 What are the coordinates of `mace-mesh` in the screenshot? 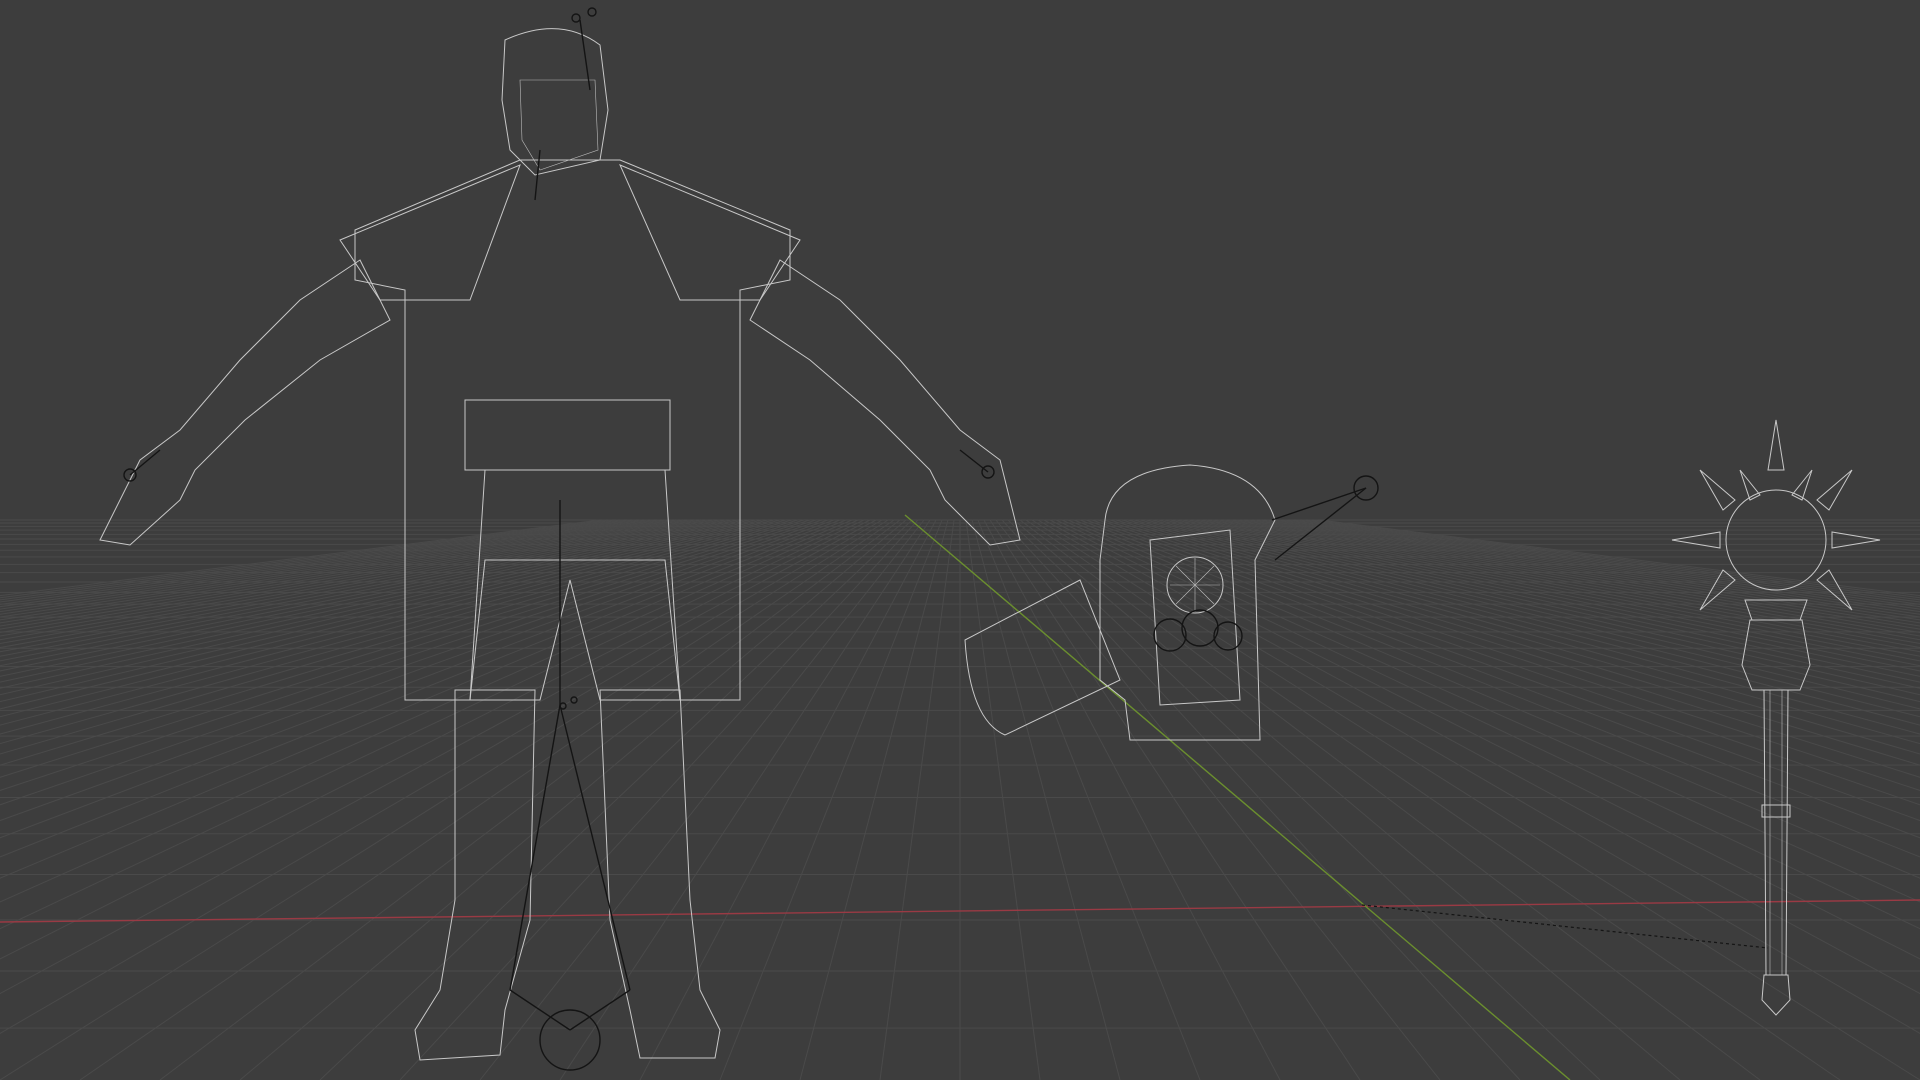 It's located at (1776, 717).